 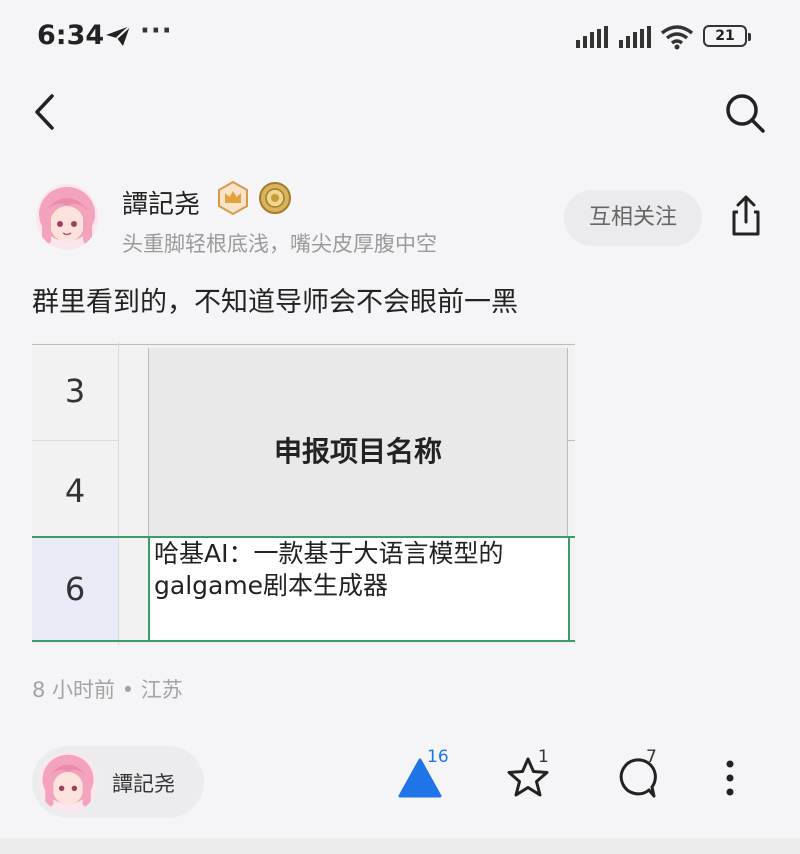 I want to click on selected-cell: 哈基AI：一款基于大语言模型的 galgame剧本生成器, so click(x=359, y=589).